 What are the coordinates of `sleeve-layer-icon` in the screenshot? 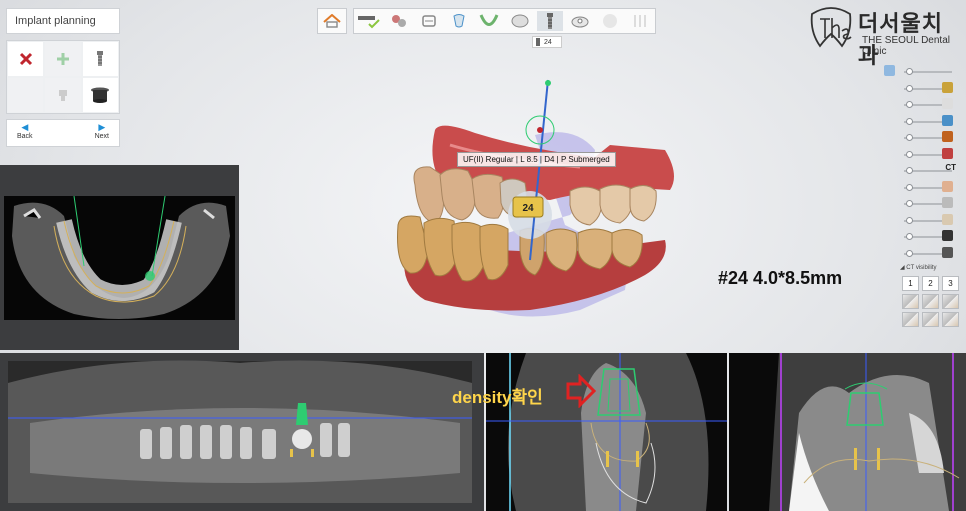 It's located at (947, 120).